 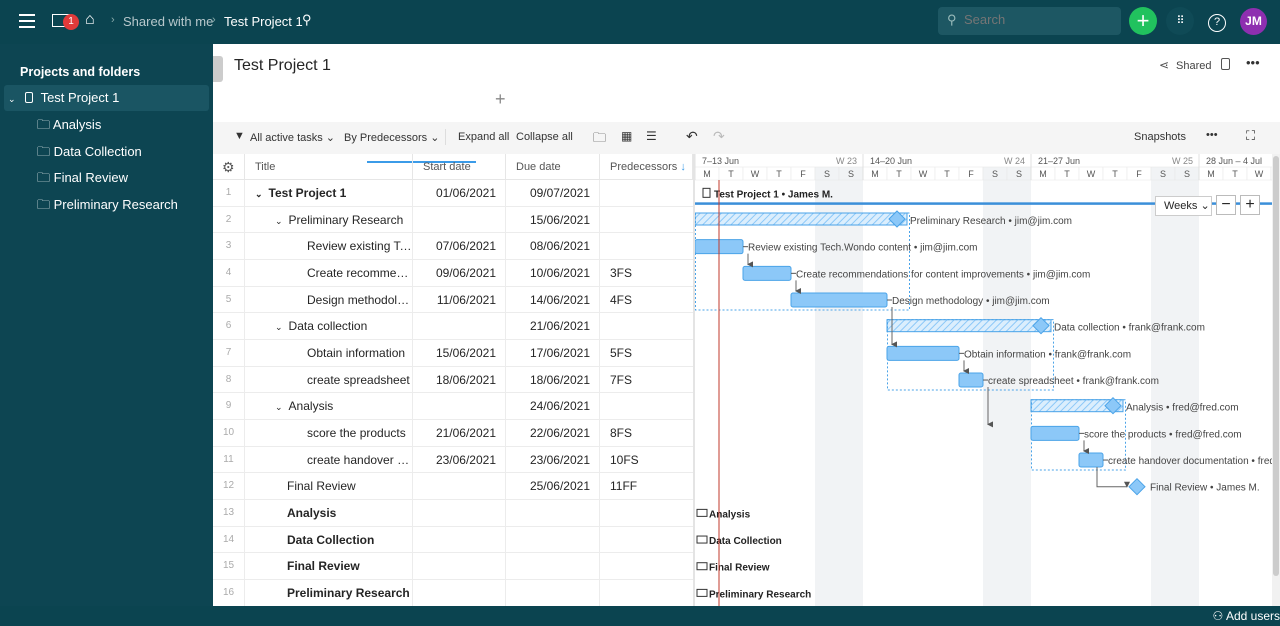 What do you see at coordinates (1226, 205) in the screenshot?
I see `zoom-out-button: −` at bounding box center [1226, 205].